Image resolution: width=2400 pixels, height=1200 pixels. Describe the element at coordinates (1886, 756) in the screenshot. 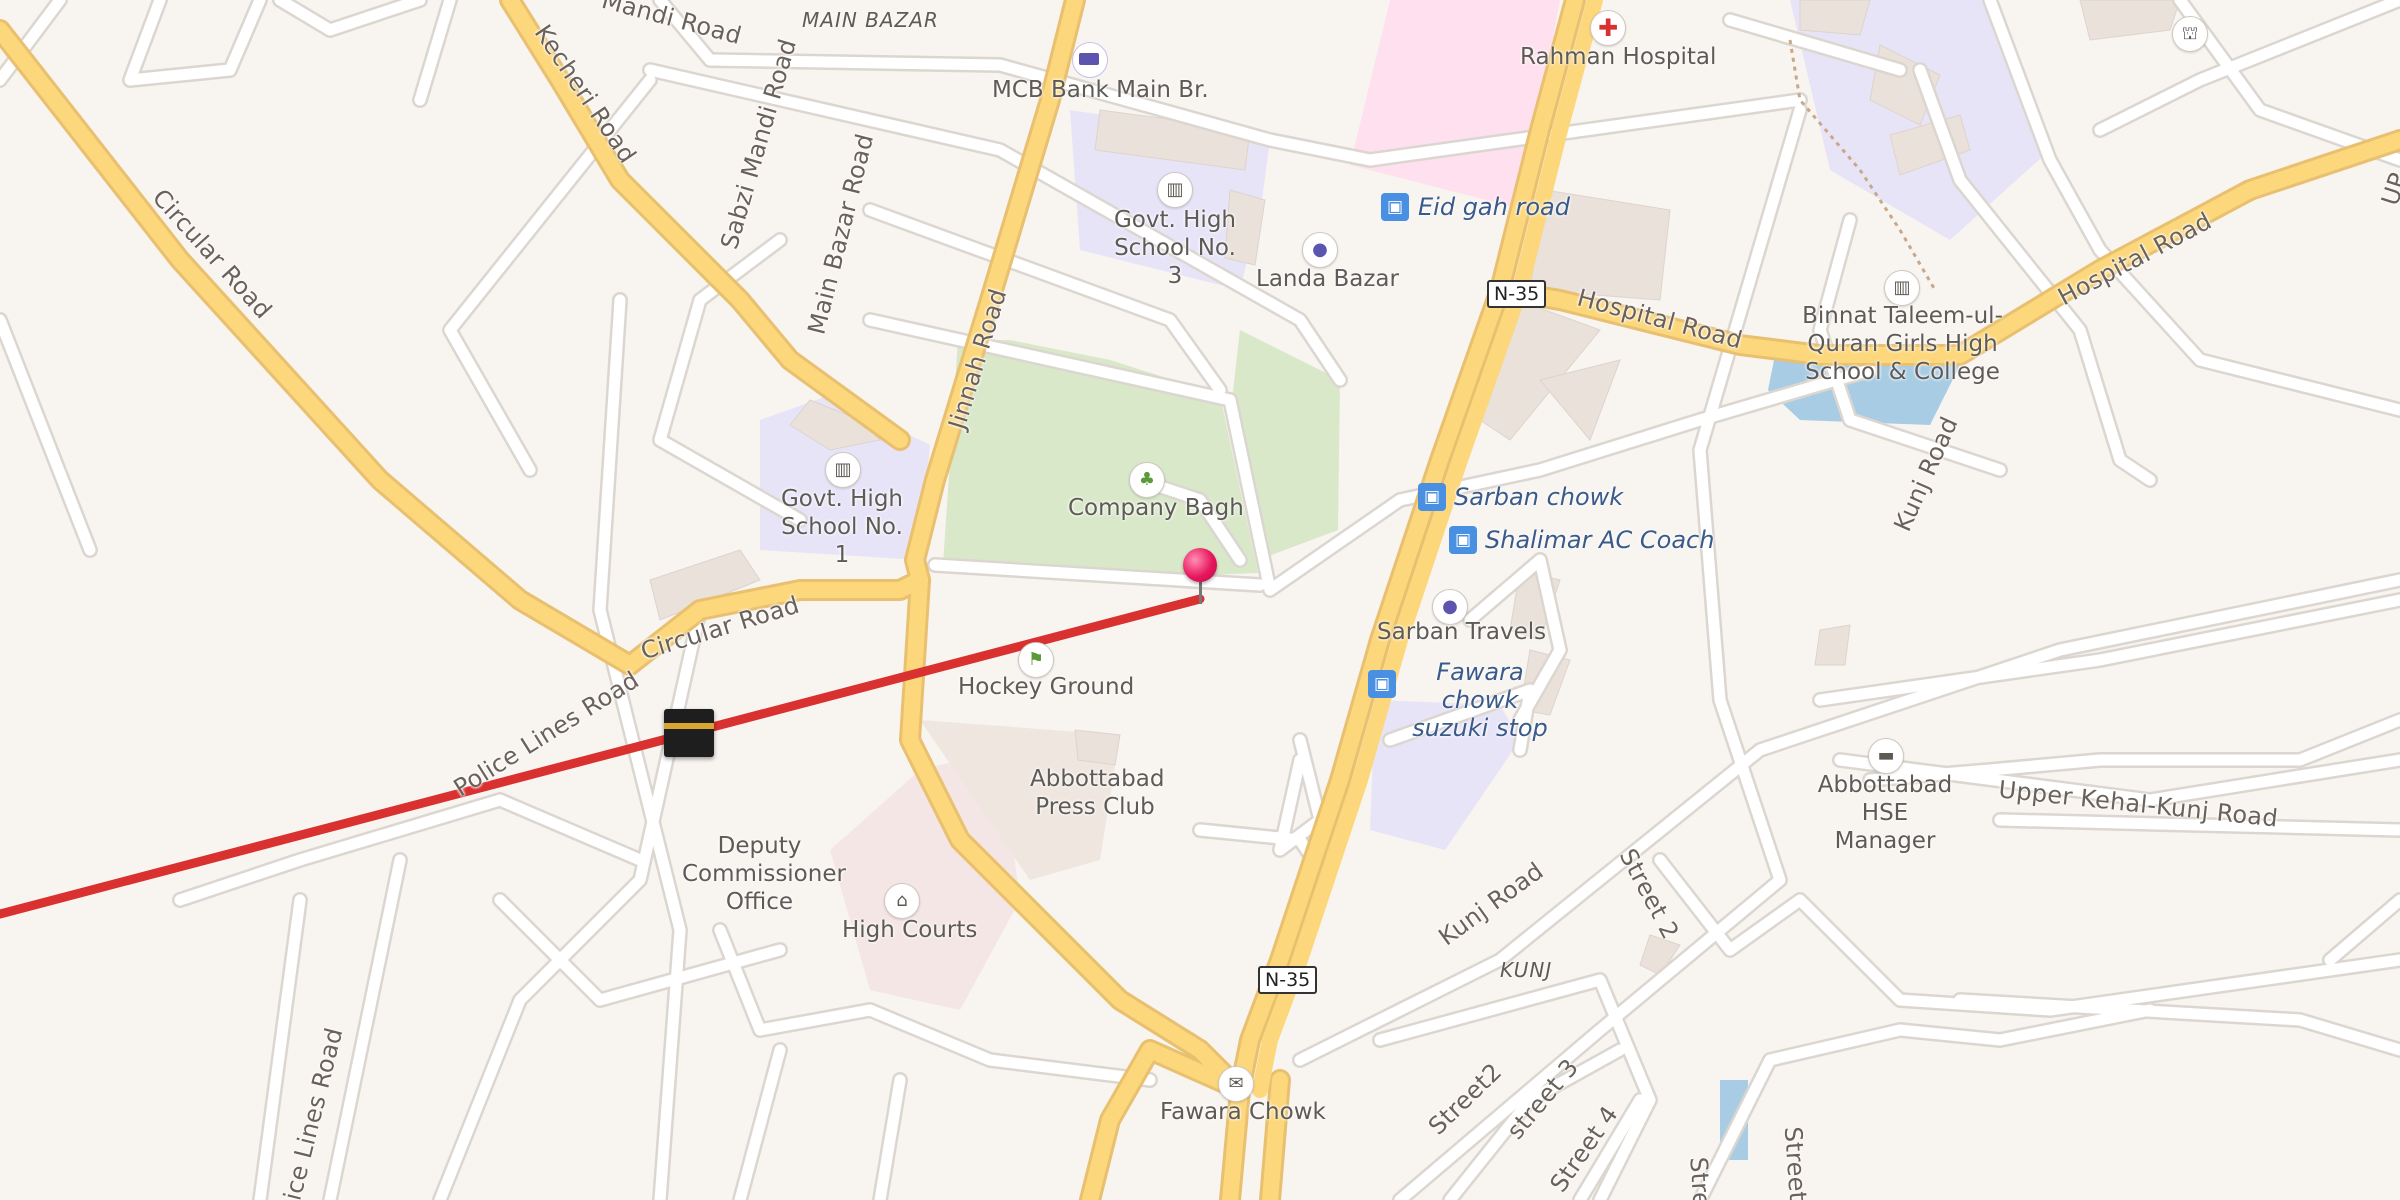

I see `bed-icon: ▬` at that location.